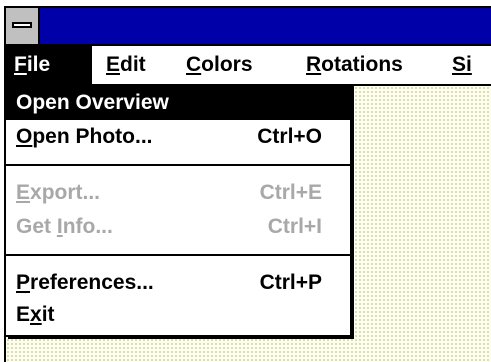 This screenshot has width=491, height=362. I want to click on menu-item-mnemonic: P, so click(23, 282).